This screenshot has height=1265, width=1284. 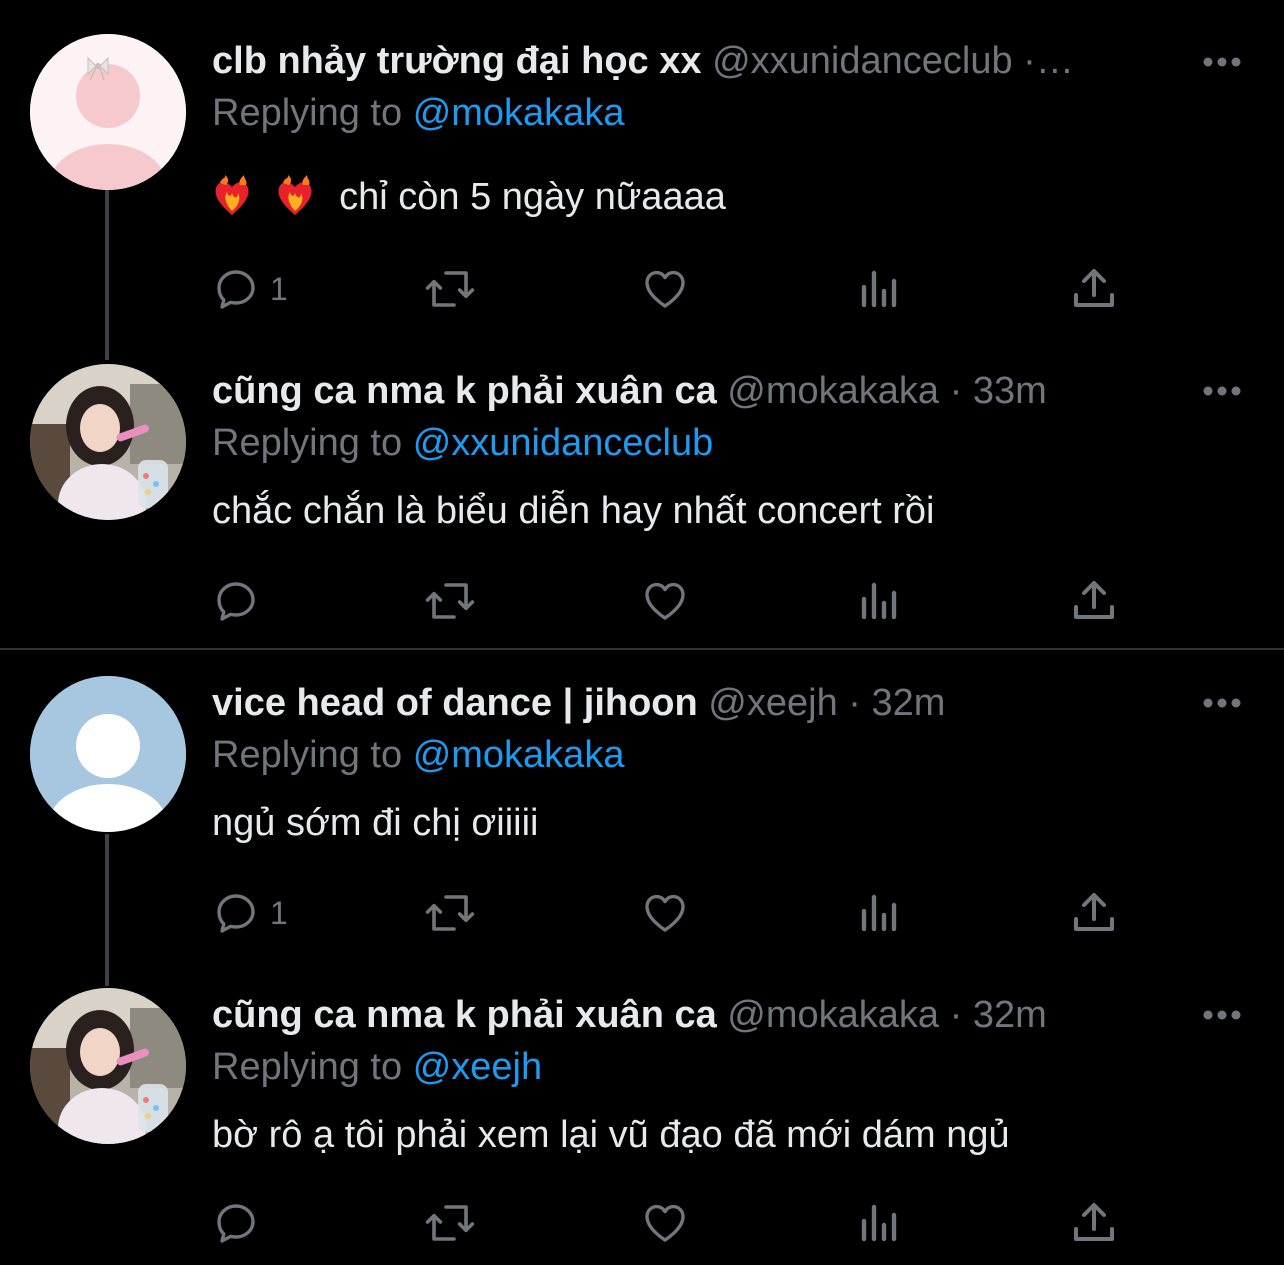 I want to click on tweet-text: chỉ còn 5 ngày nữaaaa, so click(x=469, y=197).